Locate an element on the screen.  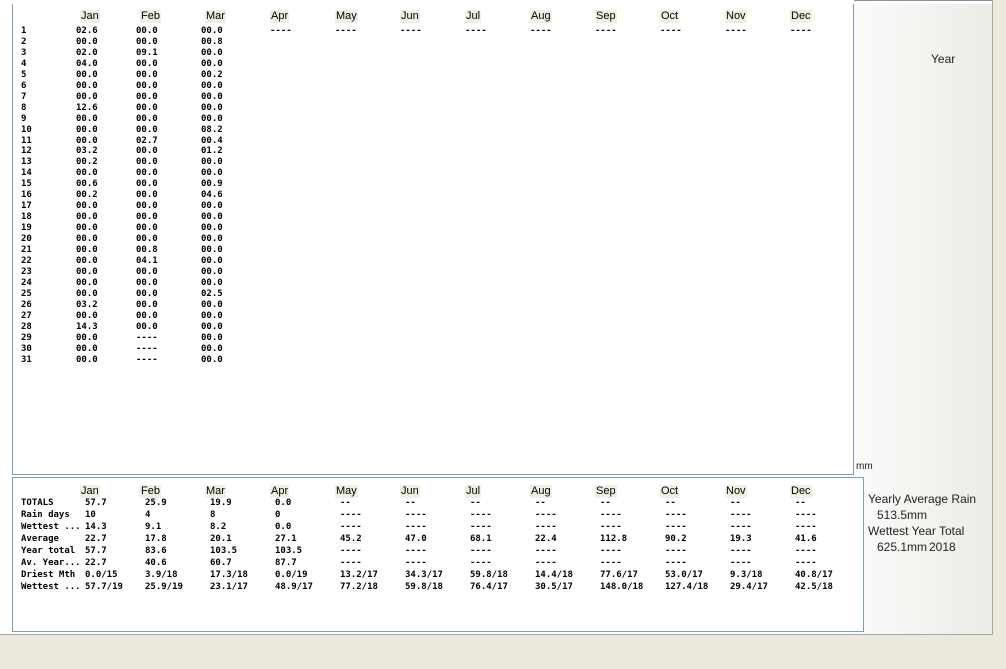
day-label: 22 is located at coordinates (26, 261).